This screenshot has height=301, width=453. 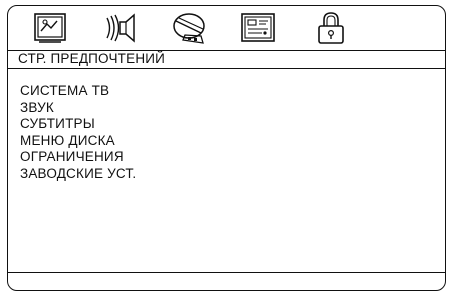 I want to click on menu-item-subtitles: СУБТИТРЫ, so click(x=78, y=124).